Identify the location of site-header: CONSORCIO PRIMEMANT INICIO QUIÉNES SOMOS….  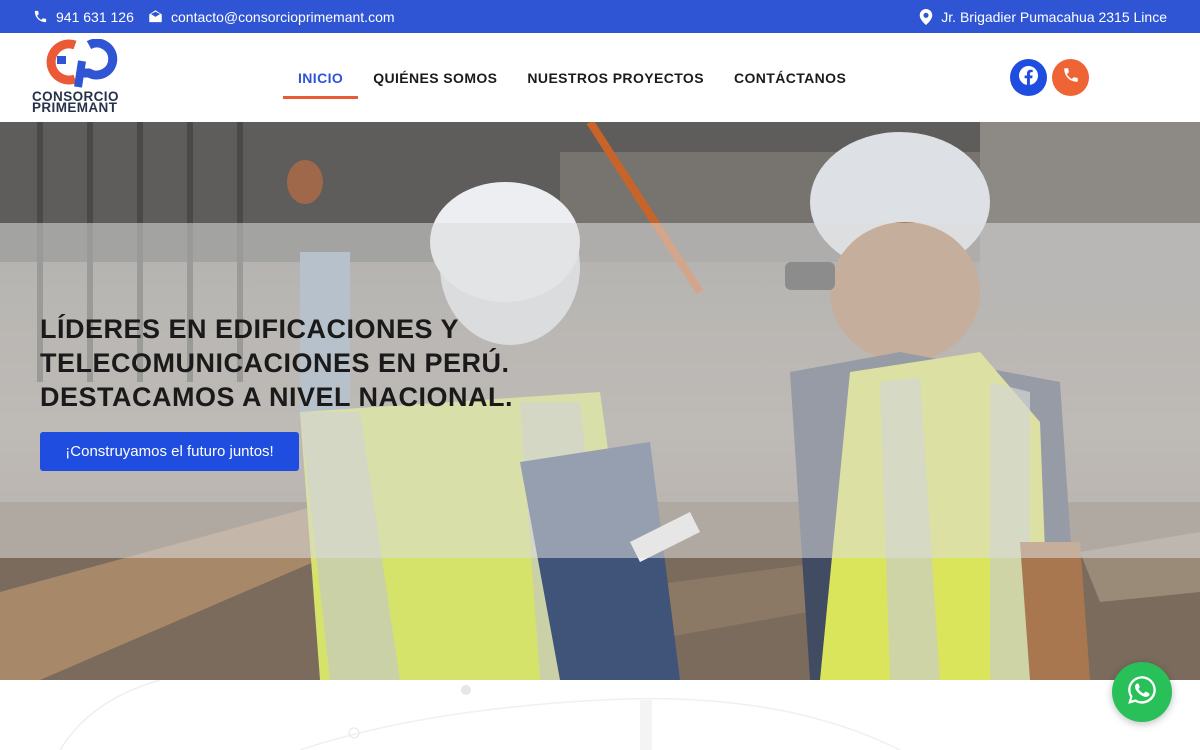
(600, 77).